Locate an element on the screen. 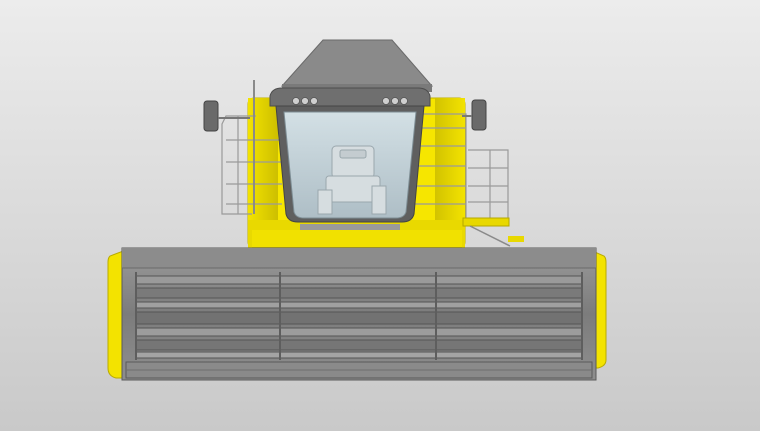 The height and width of the screenshot is (431, 760). reel-bats is located at coordinates (359, 317).